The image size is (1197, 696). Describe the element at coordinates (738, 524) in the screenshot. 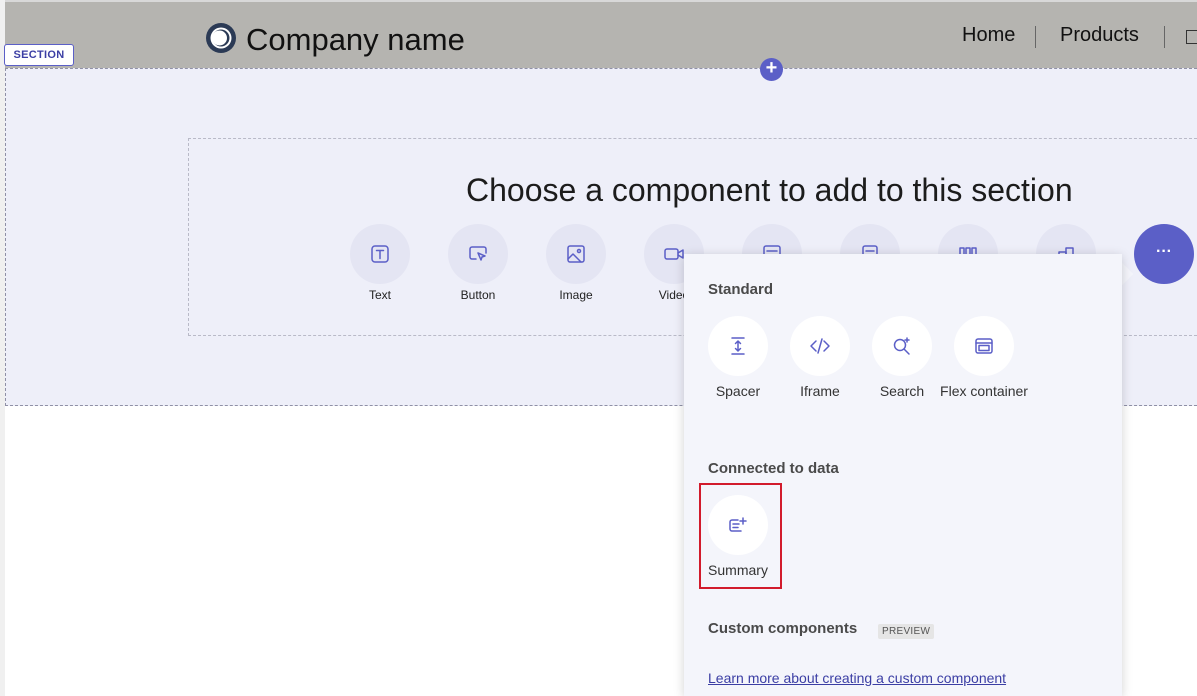

I see `summary-icon` at that location.